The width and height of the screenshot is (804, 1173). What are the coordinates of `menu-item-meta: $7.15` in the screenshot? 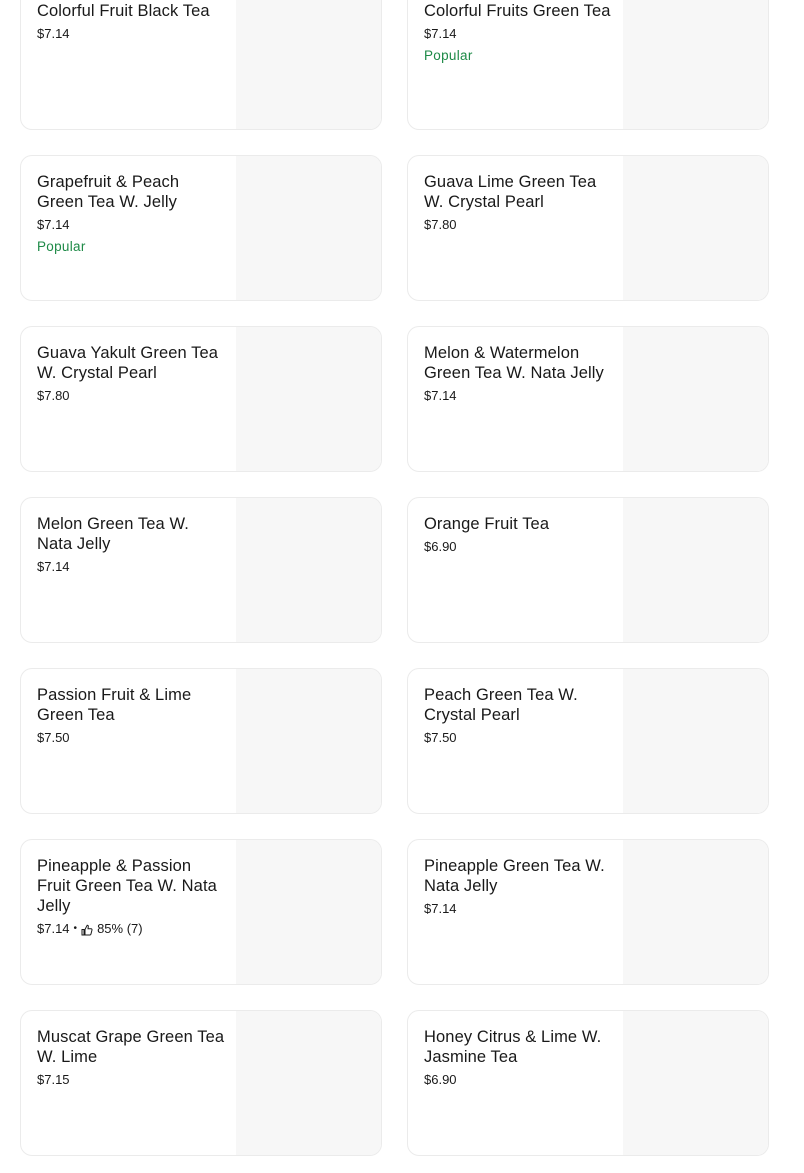 It's located at (132, 1080).